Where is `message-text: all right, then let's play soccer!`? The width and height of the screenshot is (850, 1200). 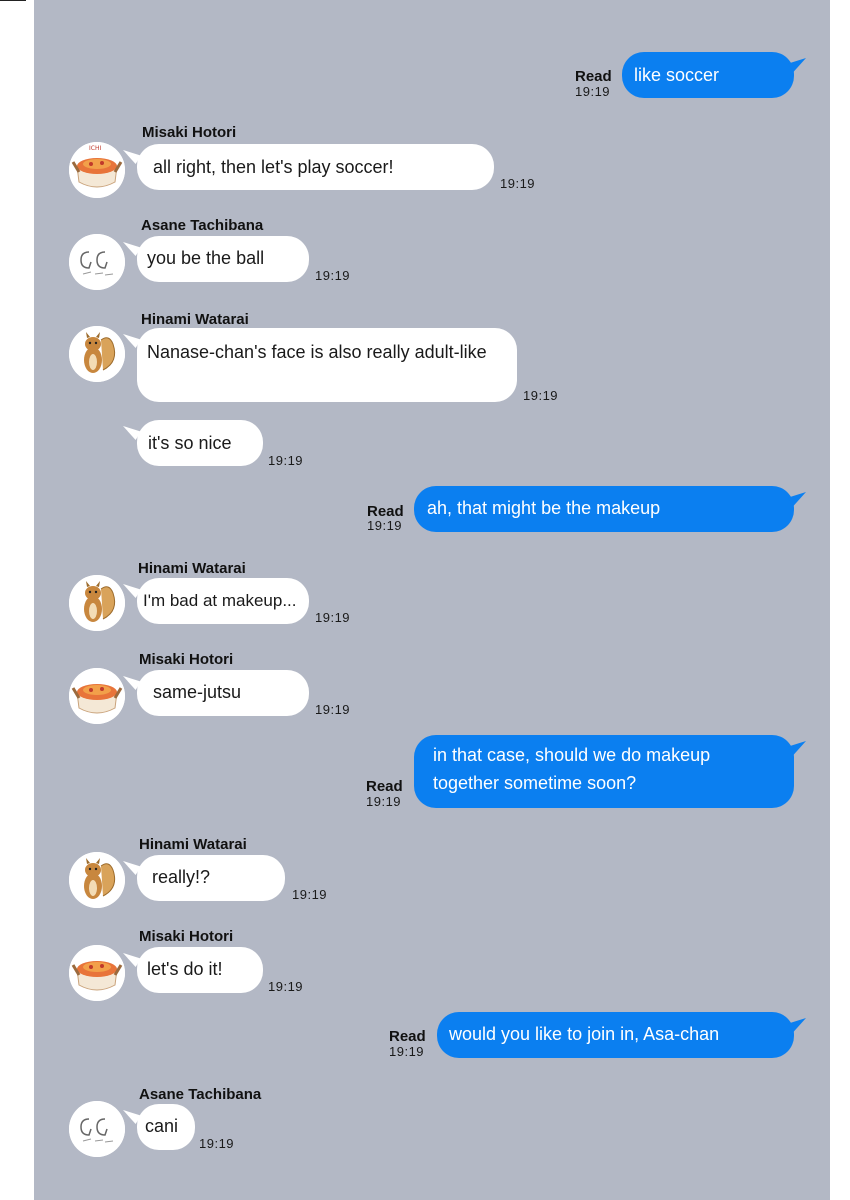 message-text: all right, then let's play soccer! is located at coordinates (273, 167).